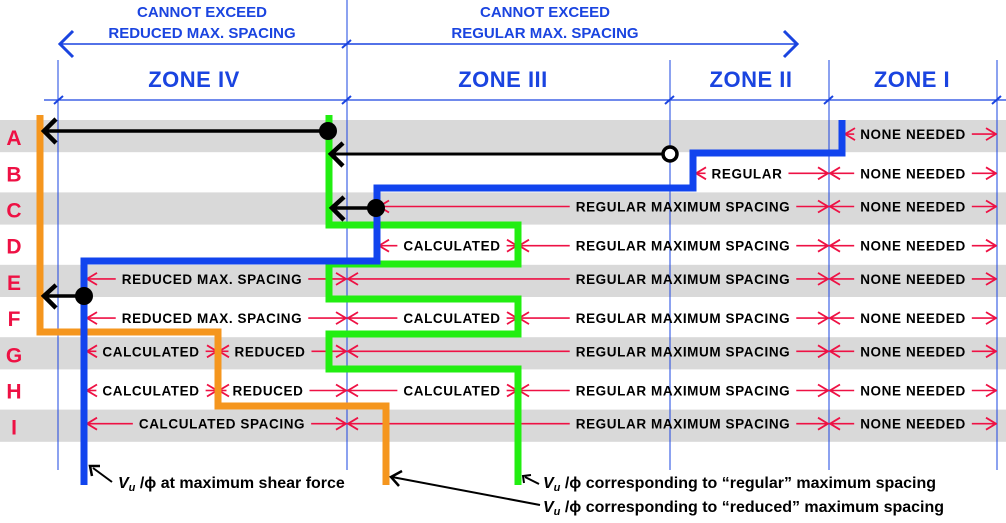  What do you see at coordinates (13, 392) in the screenshot?
I see `row-label: H` at bounding box center [13, 392].